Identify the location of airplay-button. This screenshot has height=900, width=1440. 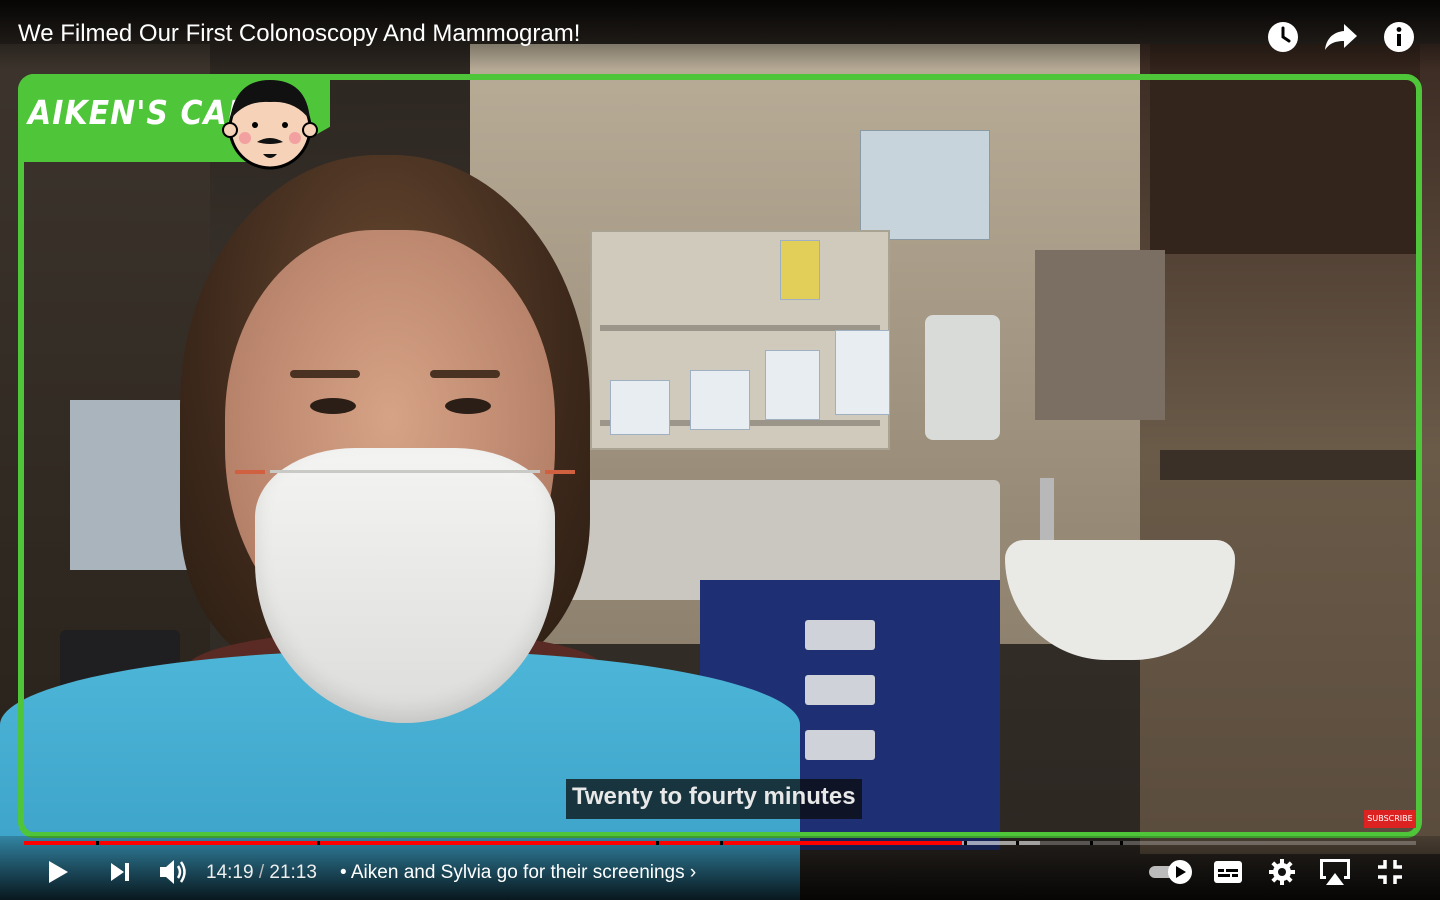
(1335, 872).